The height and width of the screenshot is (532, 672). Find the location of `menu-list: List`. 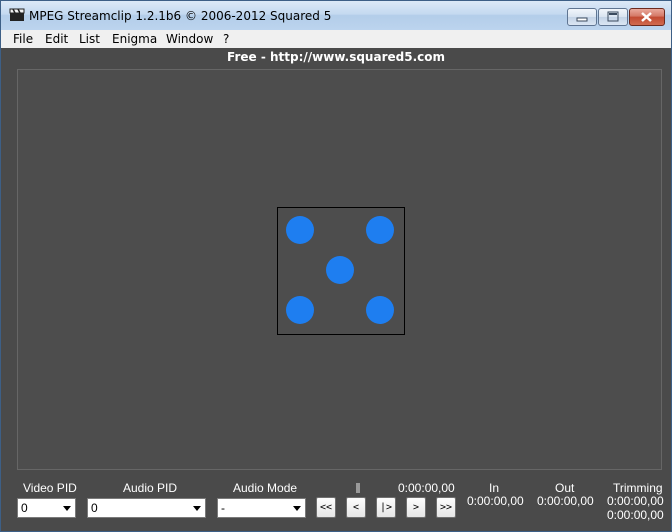

menu-list: List is located at coordinates (89, 39).